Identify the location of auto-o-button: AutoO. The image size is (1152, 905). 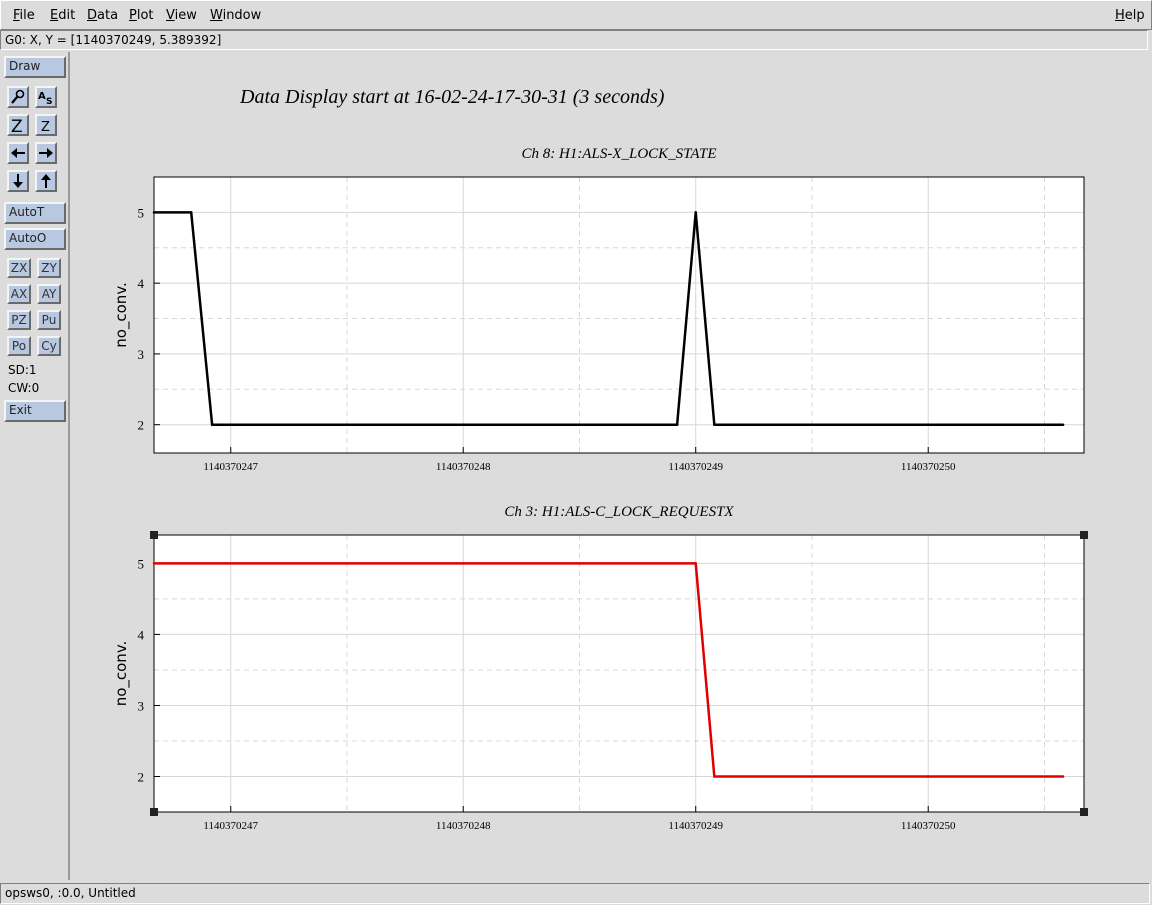
(35, 239).